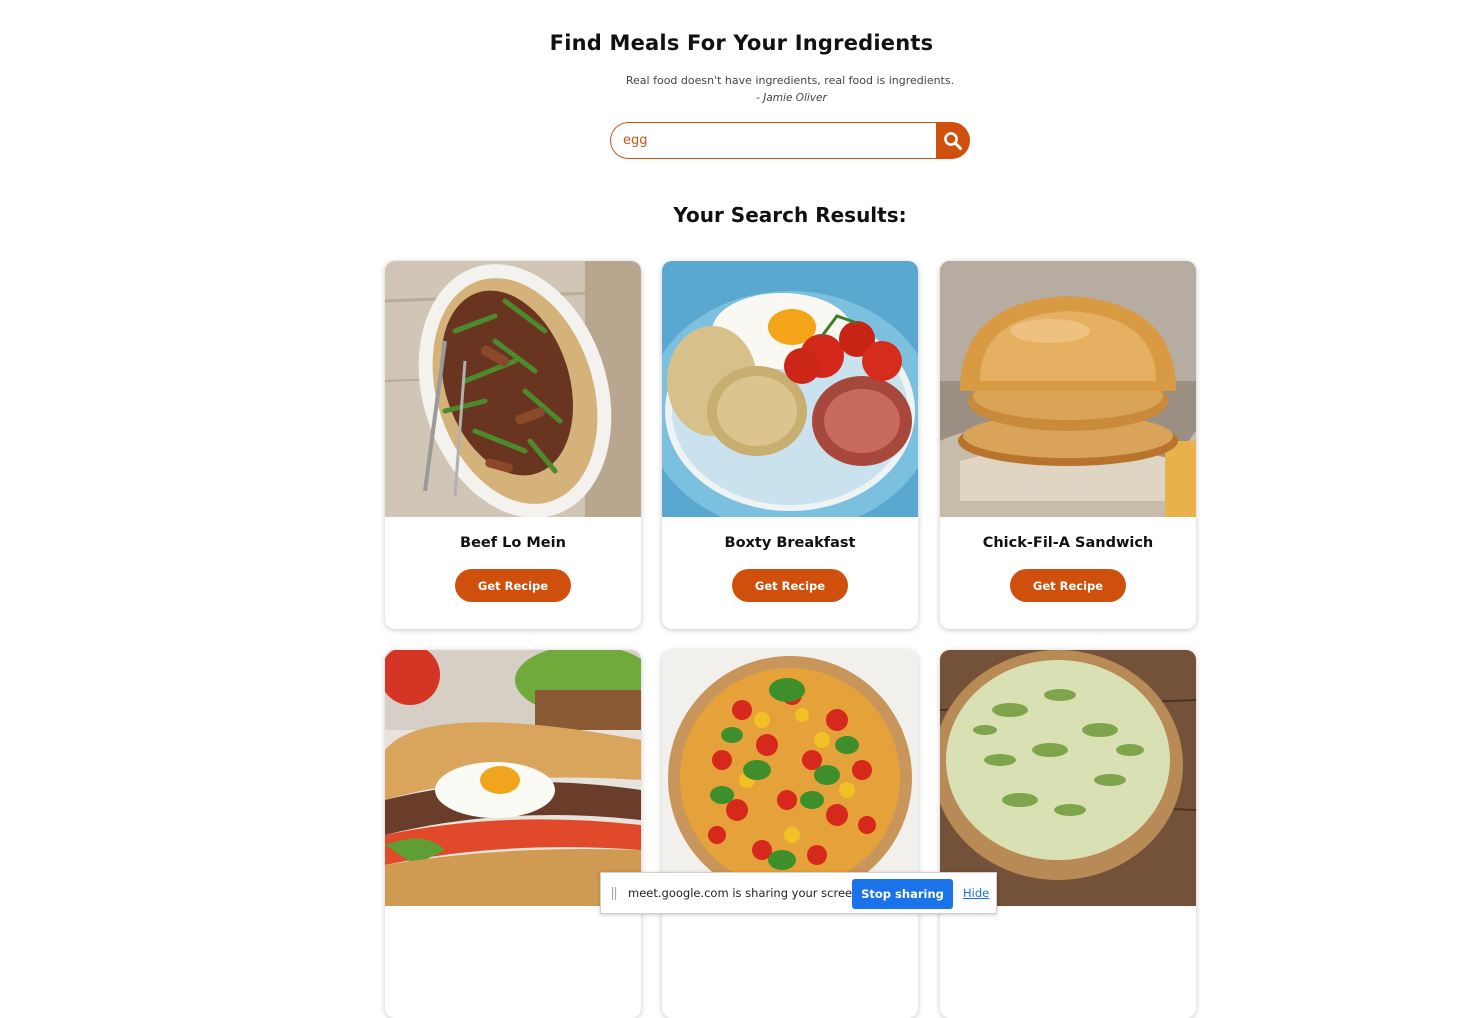  I want to click on recipe-image-boxty-breakfast, so click(790, 389).